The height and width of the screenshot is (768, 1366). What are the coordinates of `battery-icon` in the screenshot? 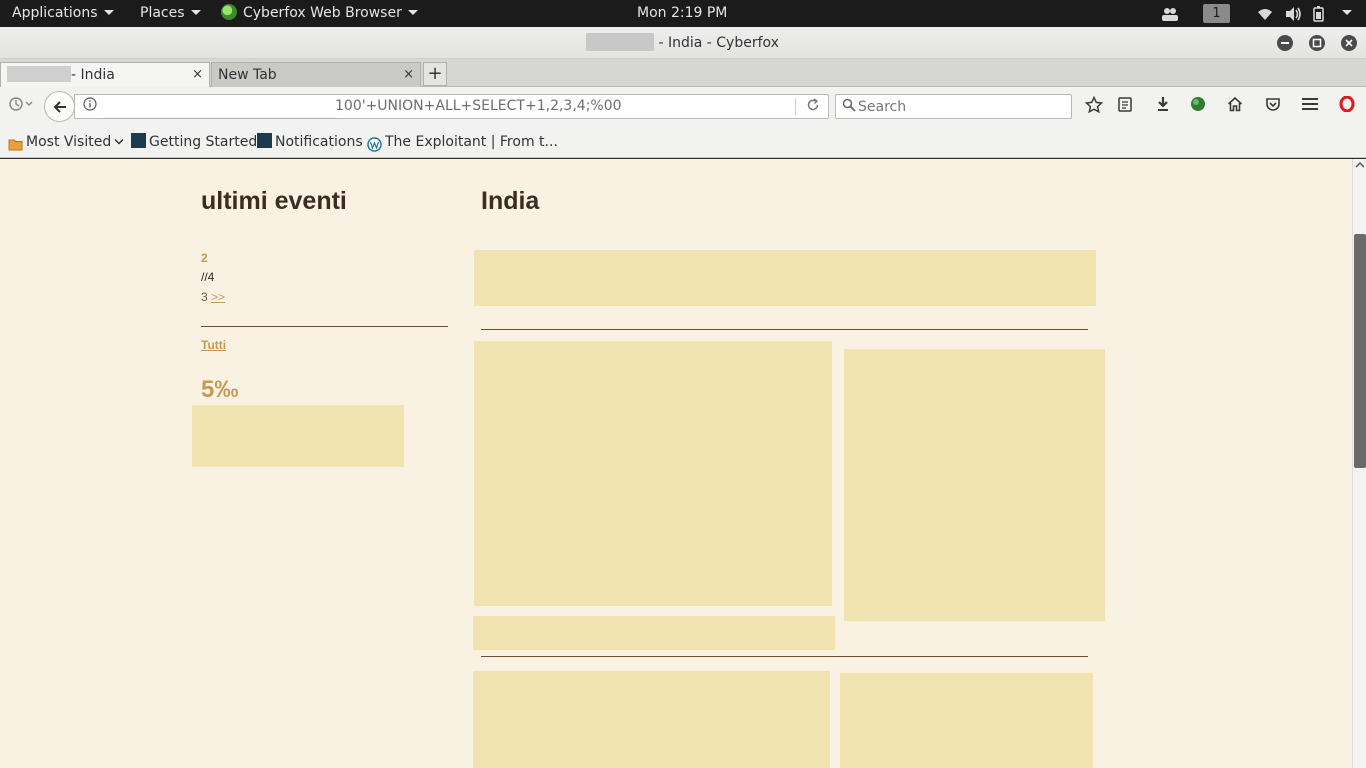 It's located at (1322, 13).